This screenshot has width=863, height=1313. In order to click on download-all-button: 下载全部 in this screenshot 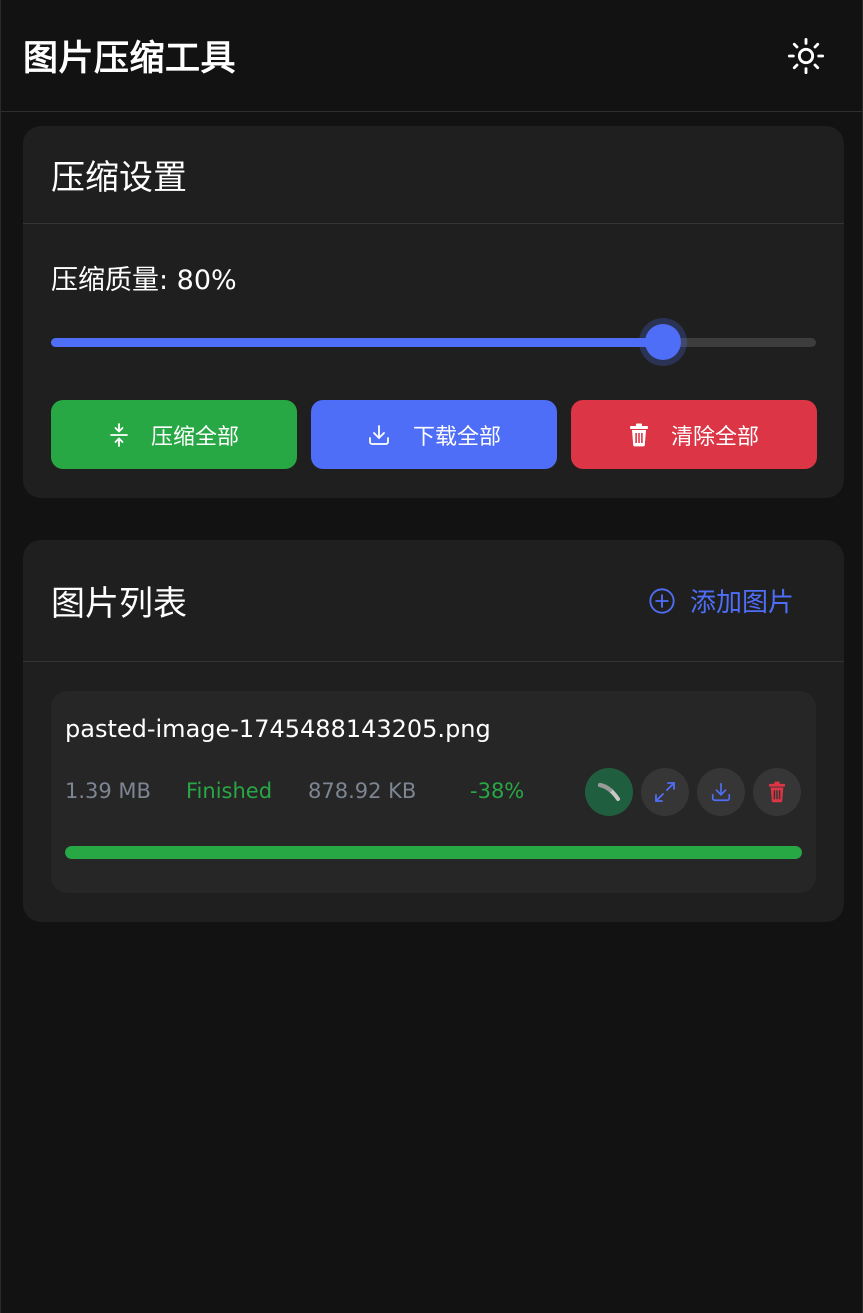, I will do `click(434, 434)`.